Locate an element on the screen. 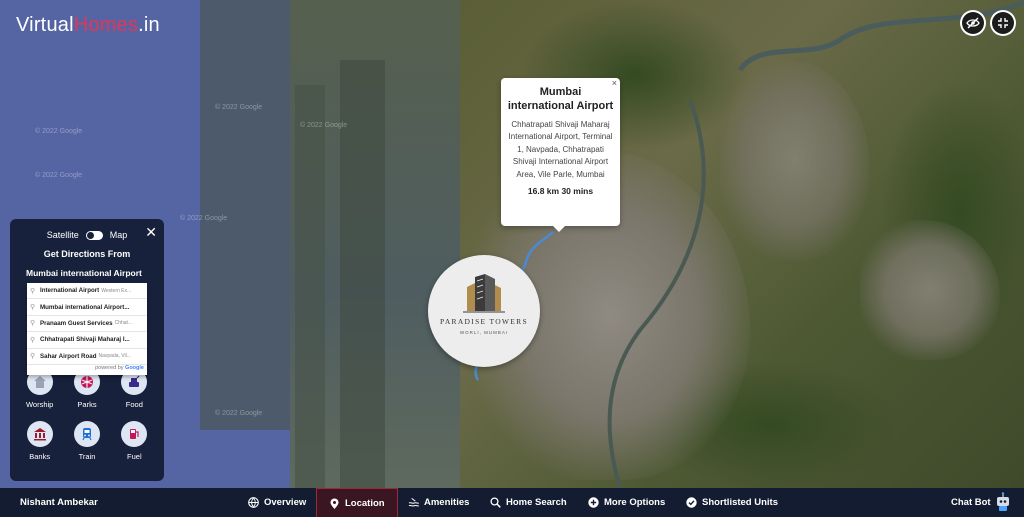 Image resolution: width=1024 pixels, height=517 pixels. hide-ui-button is located at coordinates (973, 23).